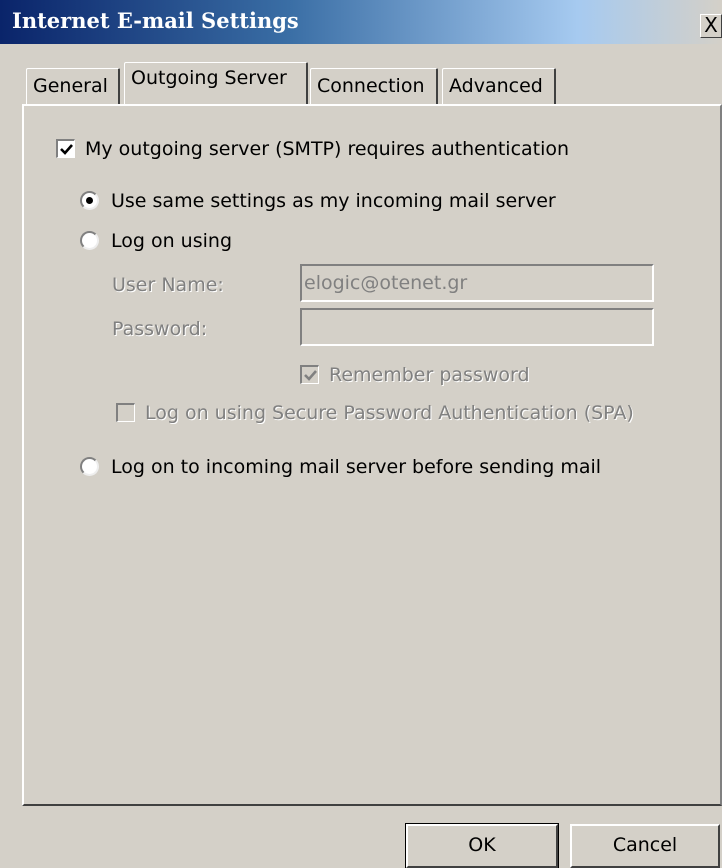 This screenshot has height=868, width=722. What do you see at coordinates (361, 22) in the screenshot?
I see `title-bar: Internet E-mail Settings X` at bounding box center [361, 22].